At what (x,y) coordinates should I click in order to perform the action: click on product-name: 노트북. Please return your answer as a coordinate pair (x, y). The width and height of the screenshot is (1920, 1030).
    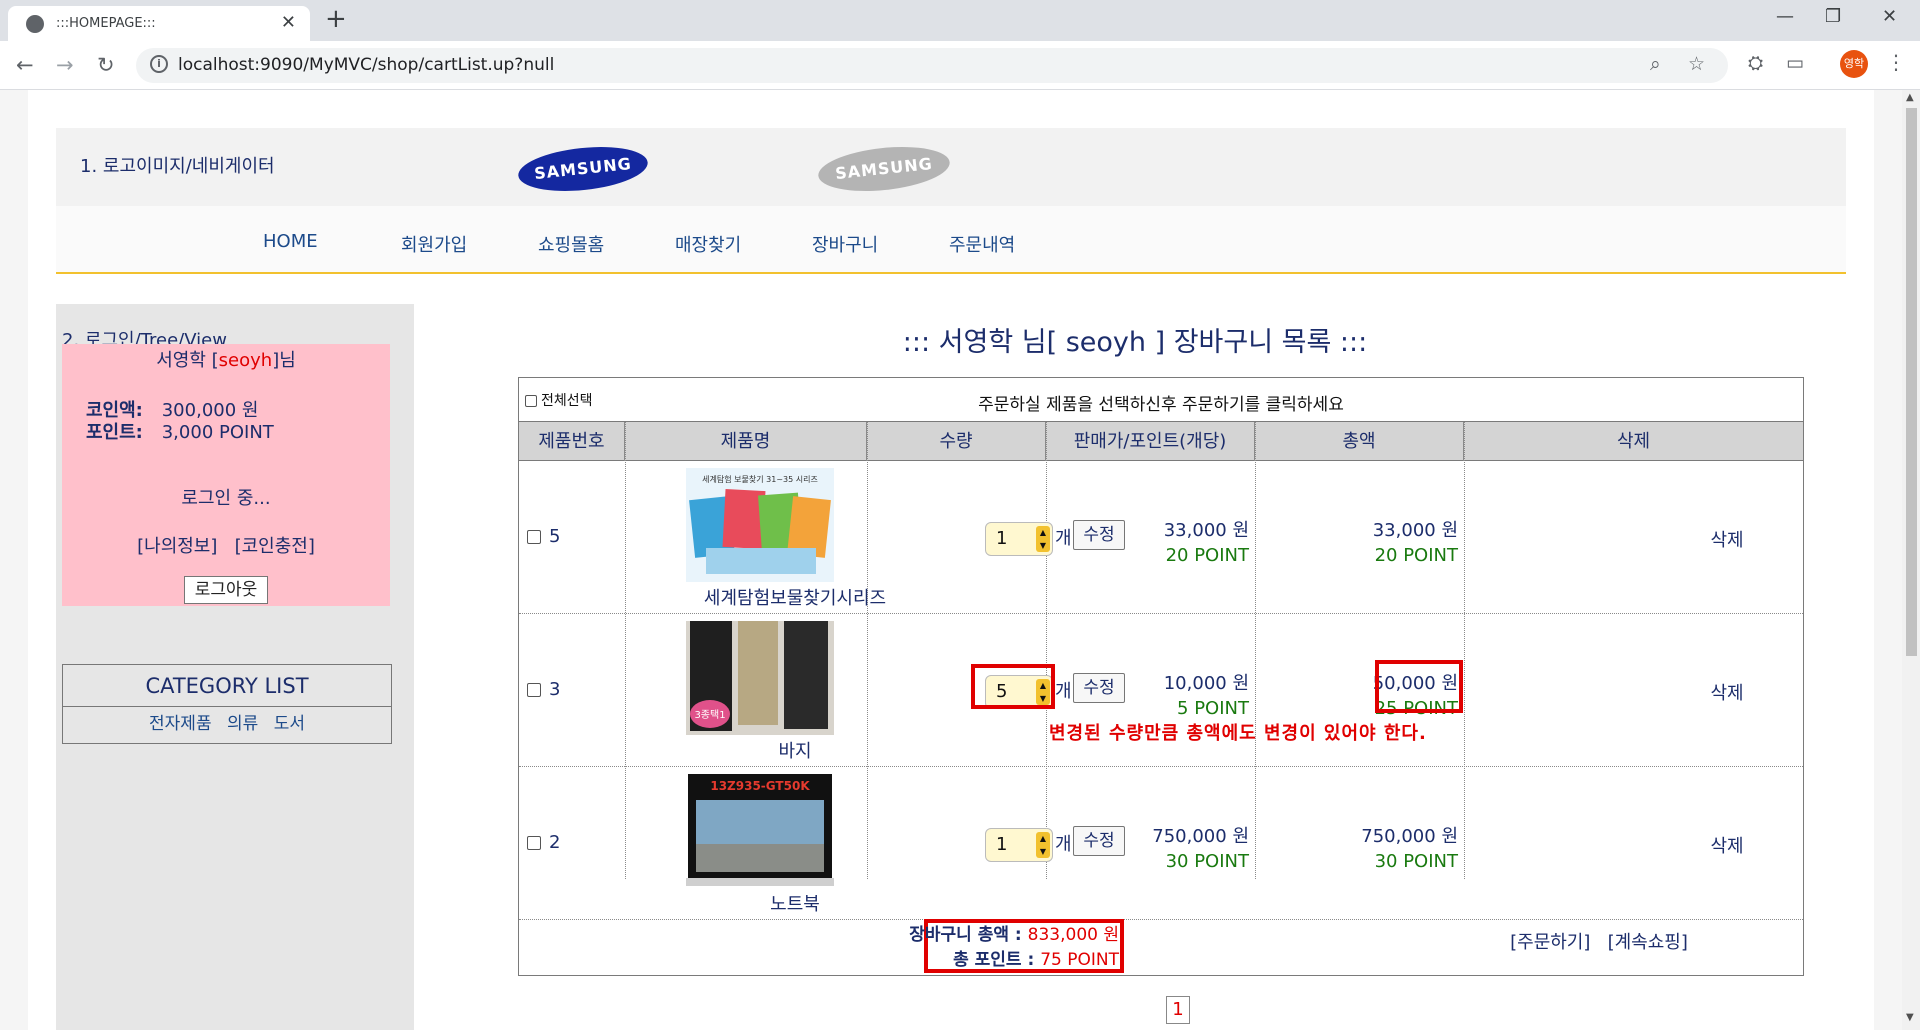
    Looking at the image, I should click on (795, 903).